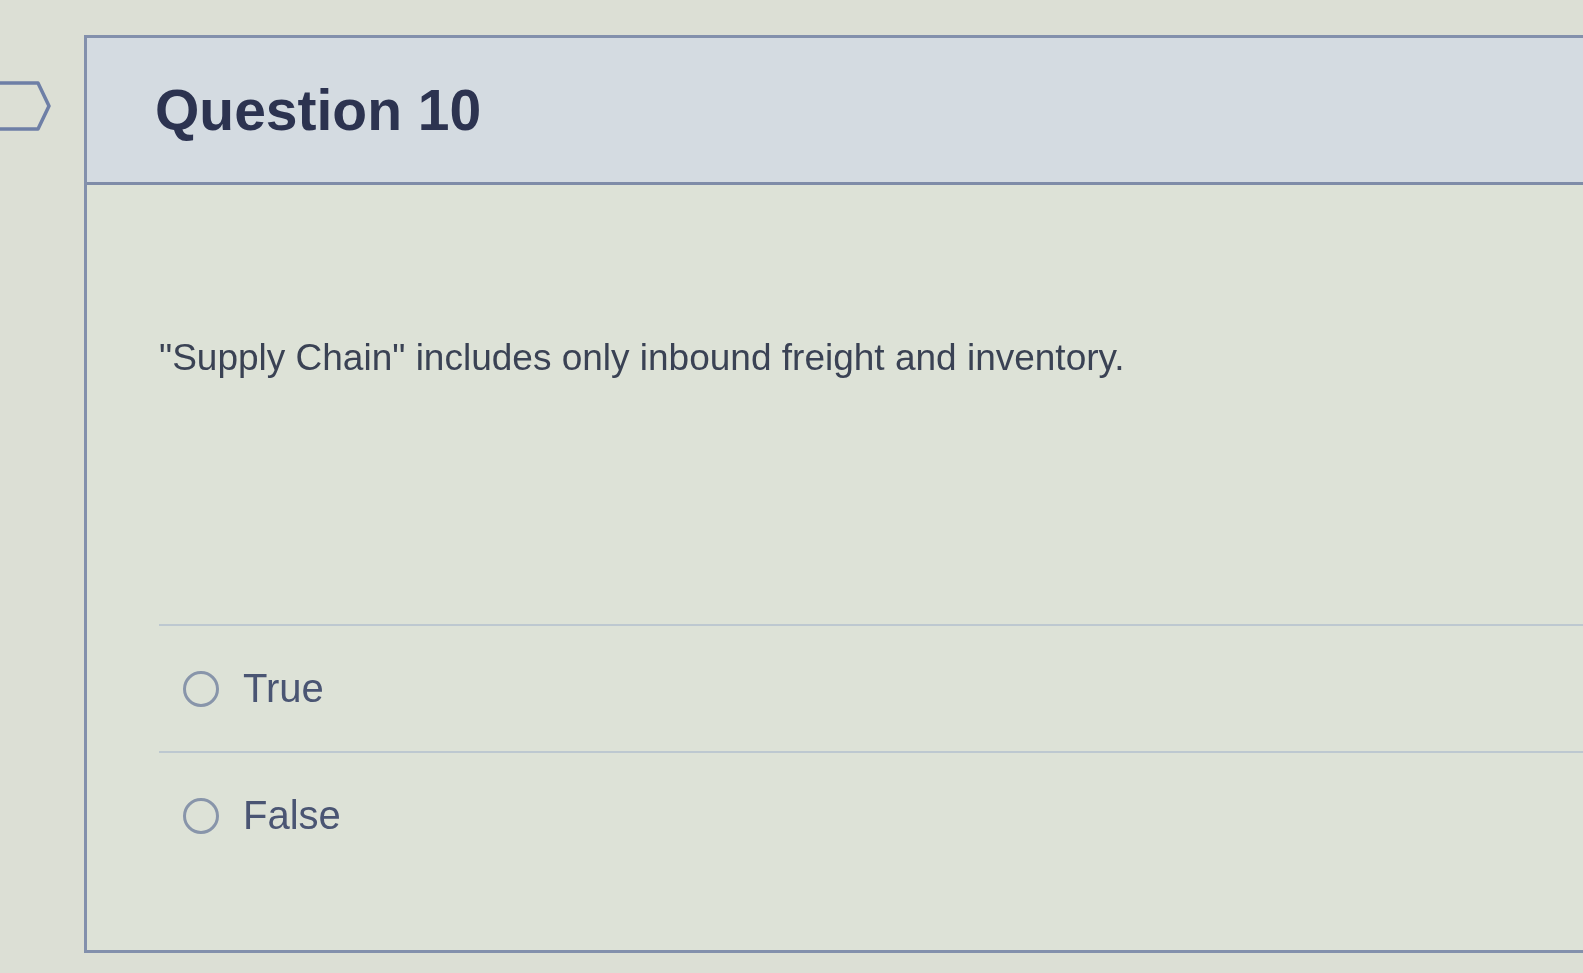  What do you see at coordinates (642, 358) in the screenshot?
I see `question-text: "Supply Chain" includes only inbound freight and inventory.` at bounding box center [642, 358].